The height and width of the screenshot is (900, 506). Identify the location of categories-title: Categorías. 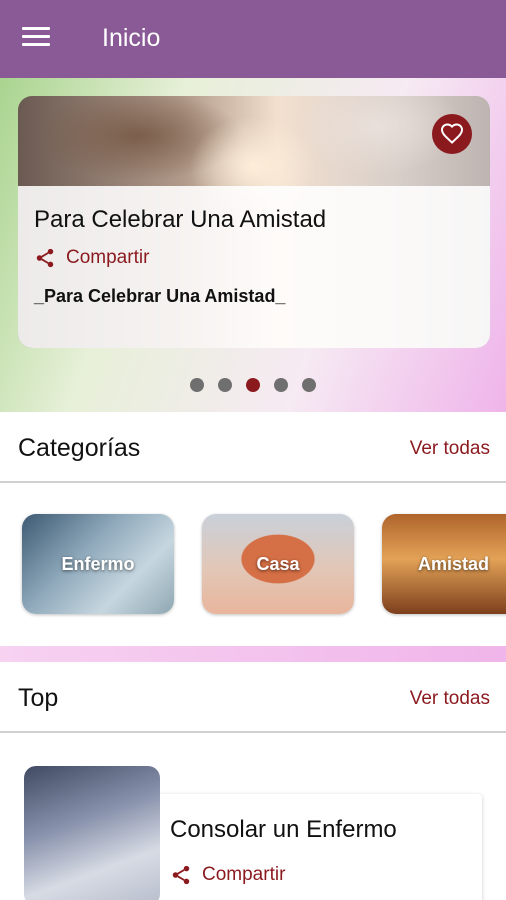
(79, 448).